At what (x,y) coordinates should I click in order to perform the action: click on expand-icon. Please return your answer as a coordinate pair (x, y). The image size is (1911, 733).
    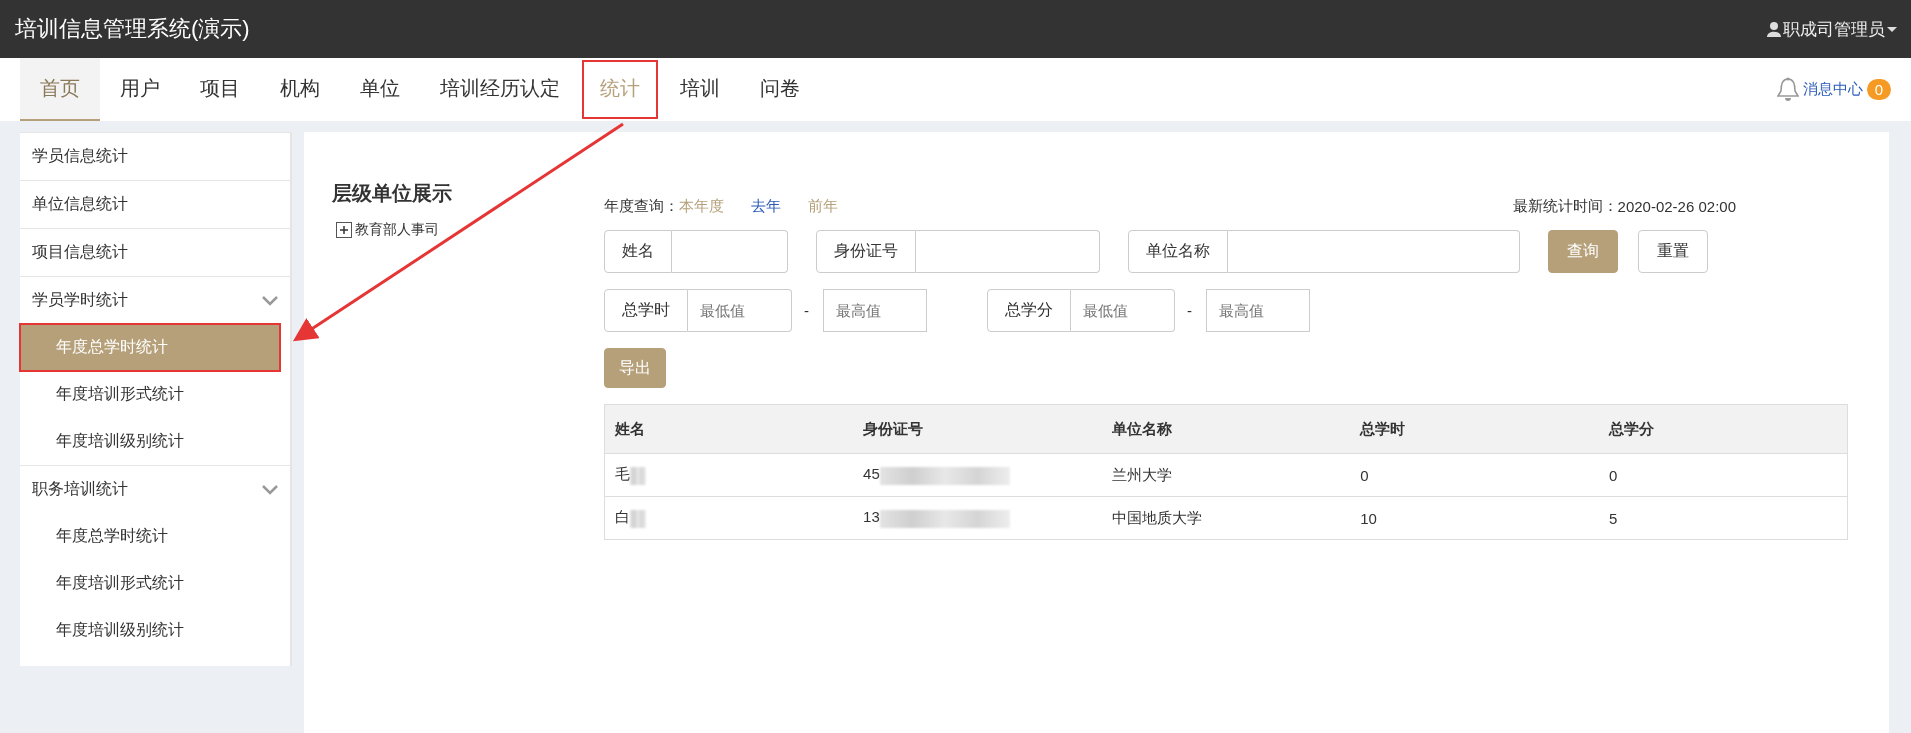
    Looking at the image, I should click on (344, 230).